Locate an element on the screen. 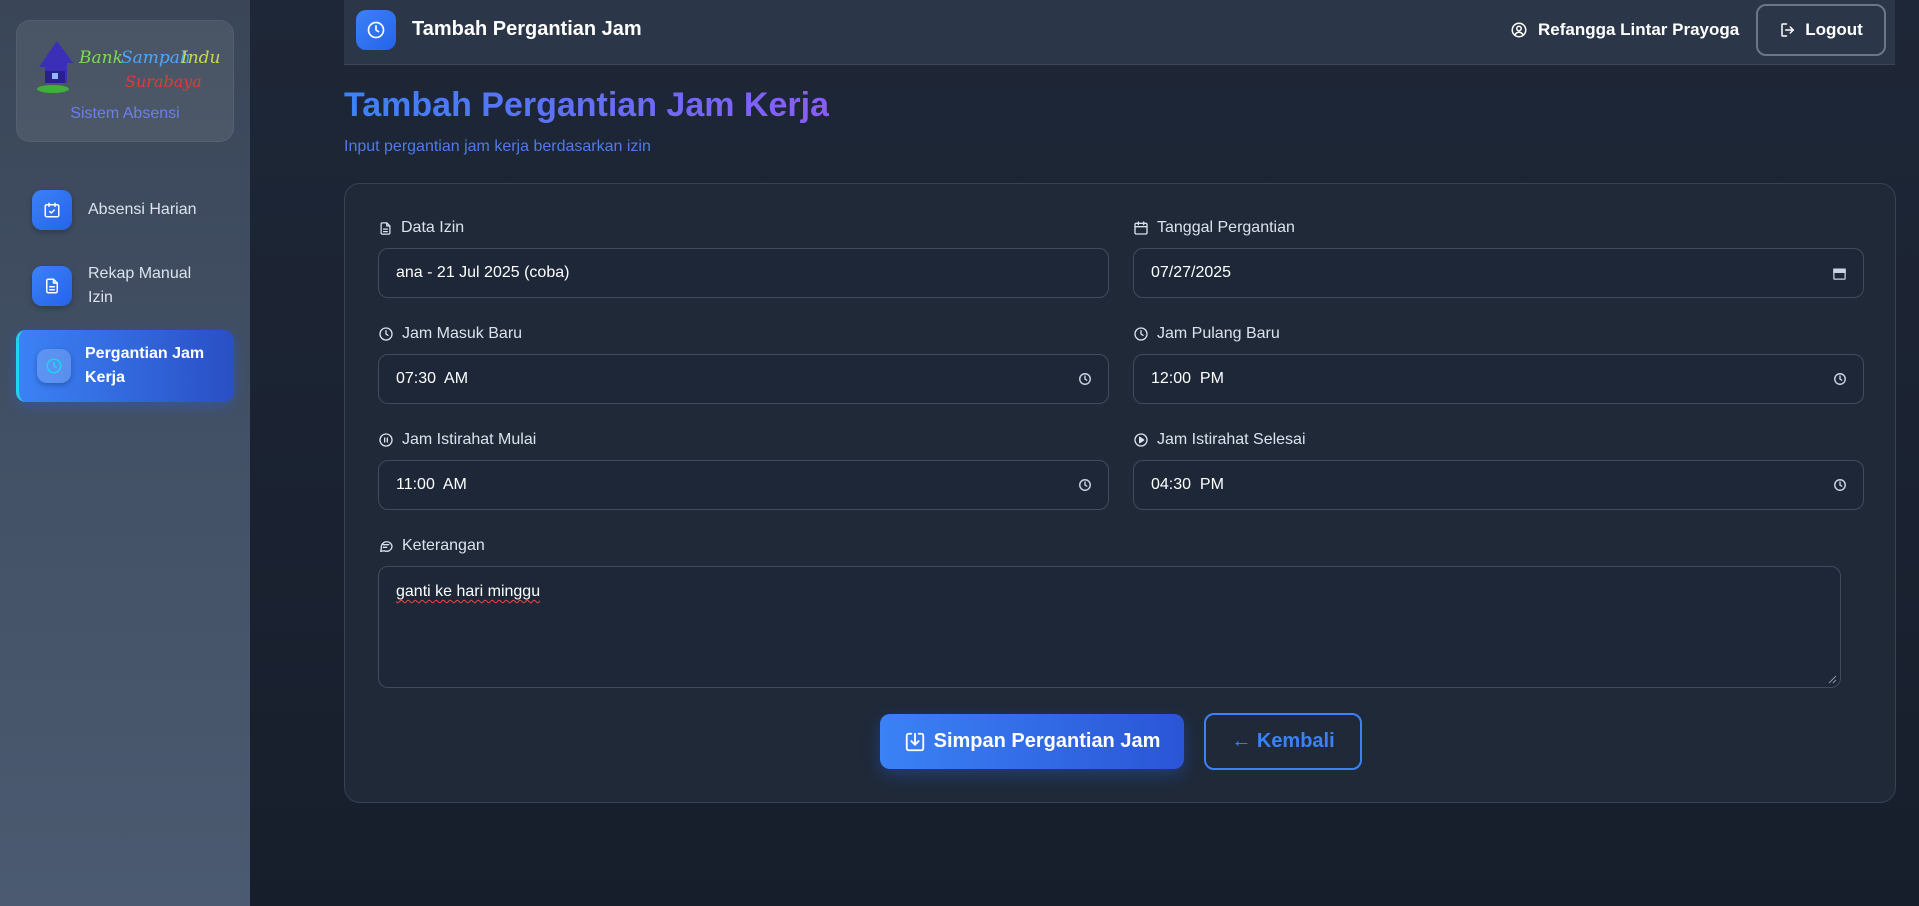 The height and width of the screenshot is (906, 1919). jam-masuk-baru-value: 07:30 AM is located at coordinates (432, 378).